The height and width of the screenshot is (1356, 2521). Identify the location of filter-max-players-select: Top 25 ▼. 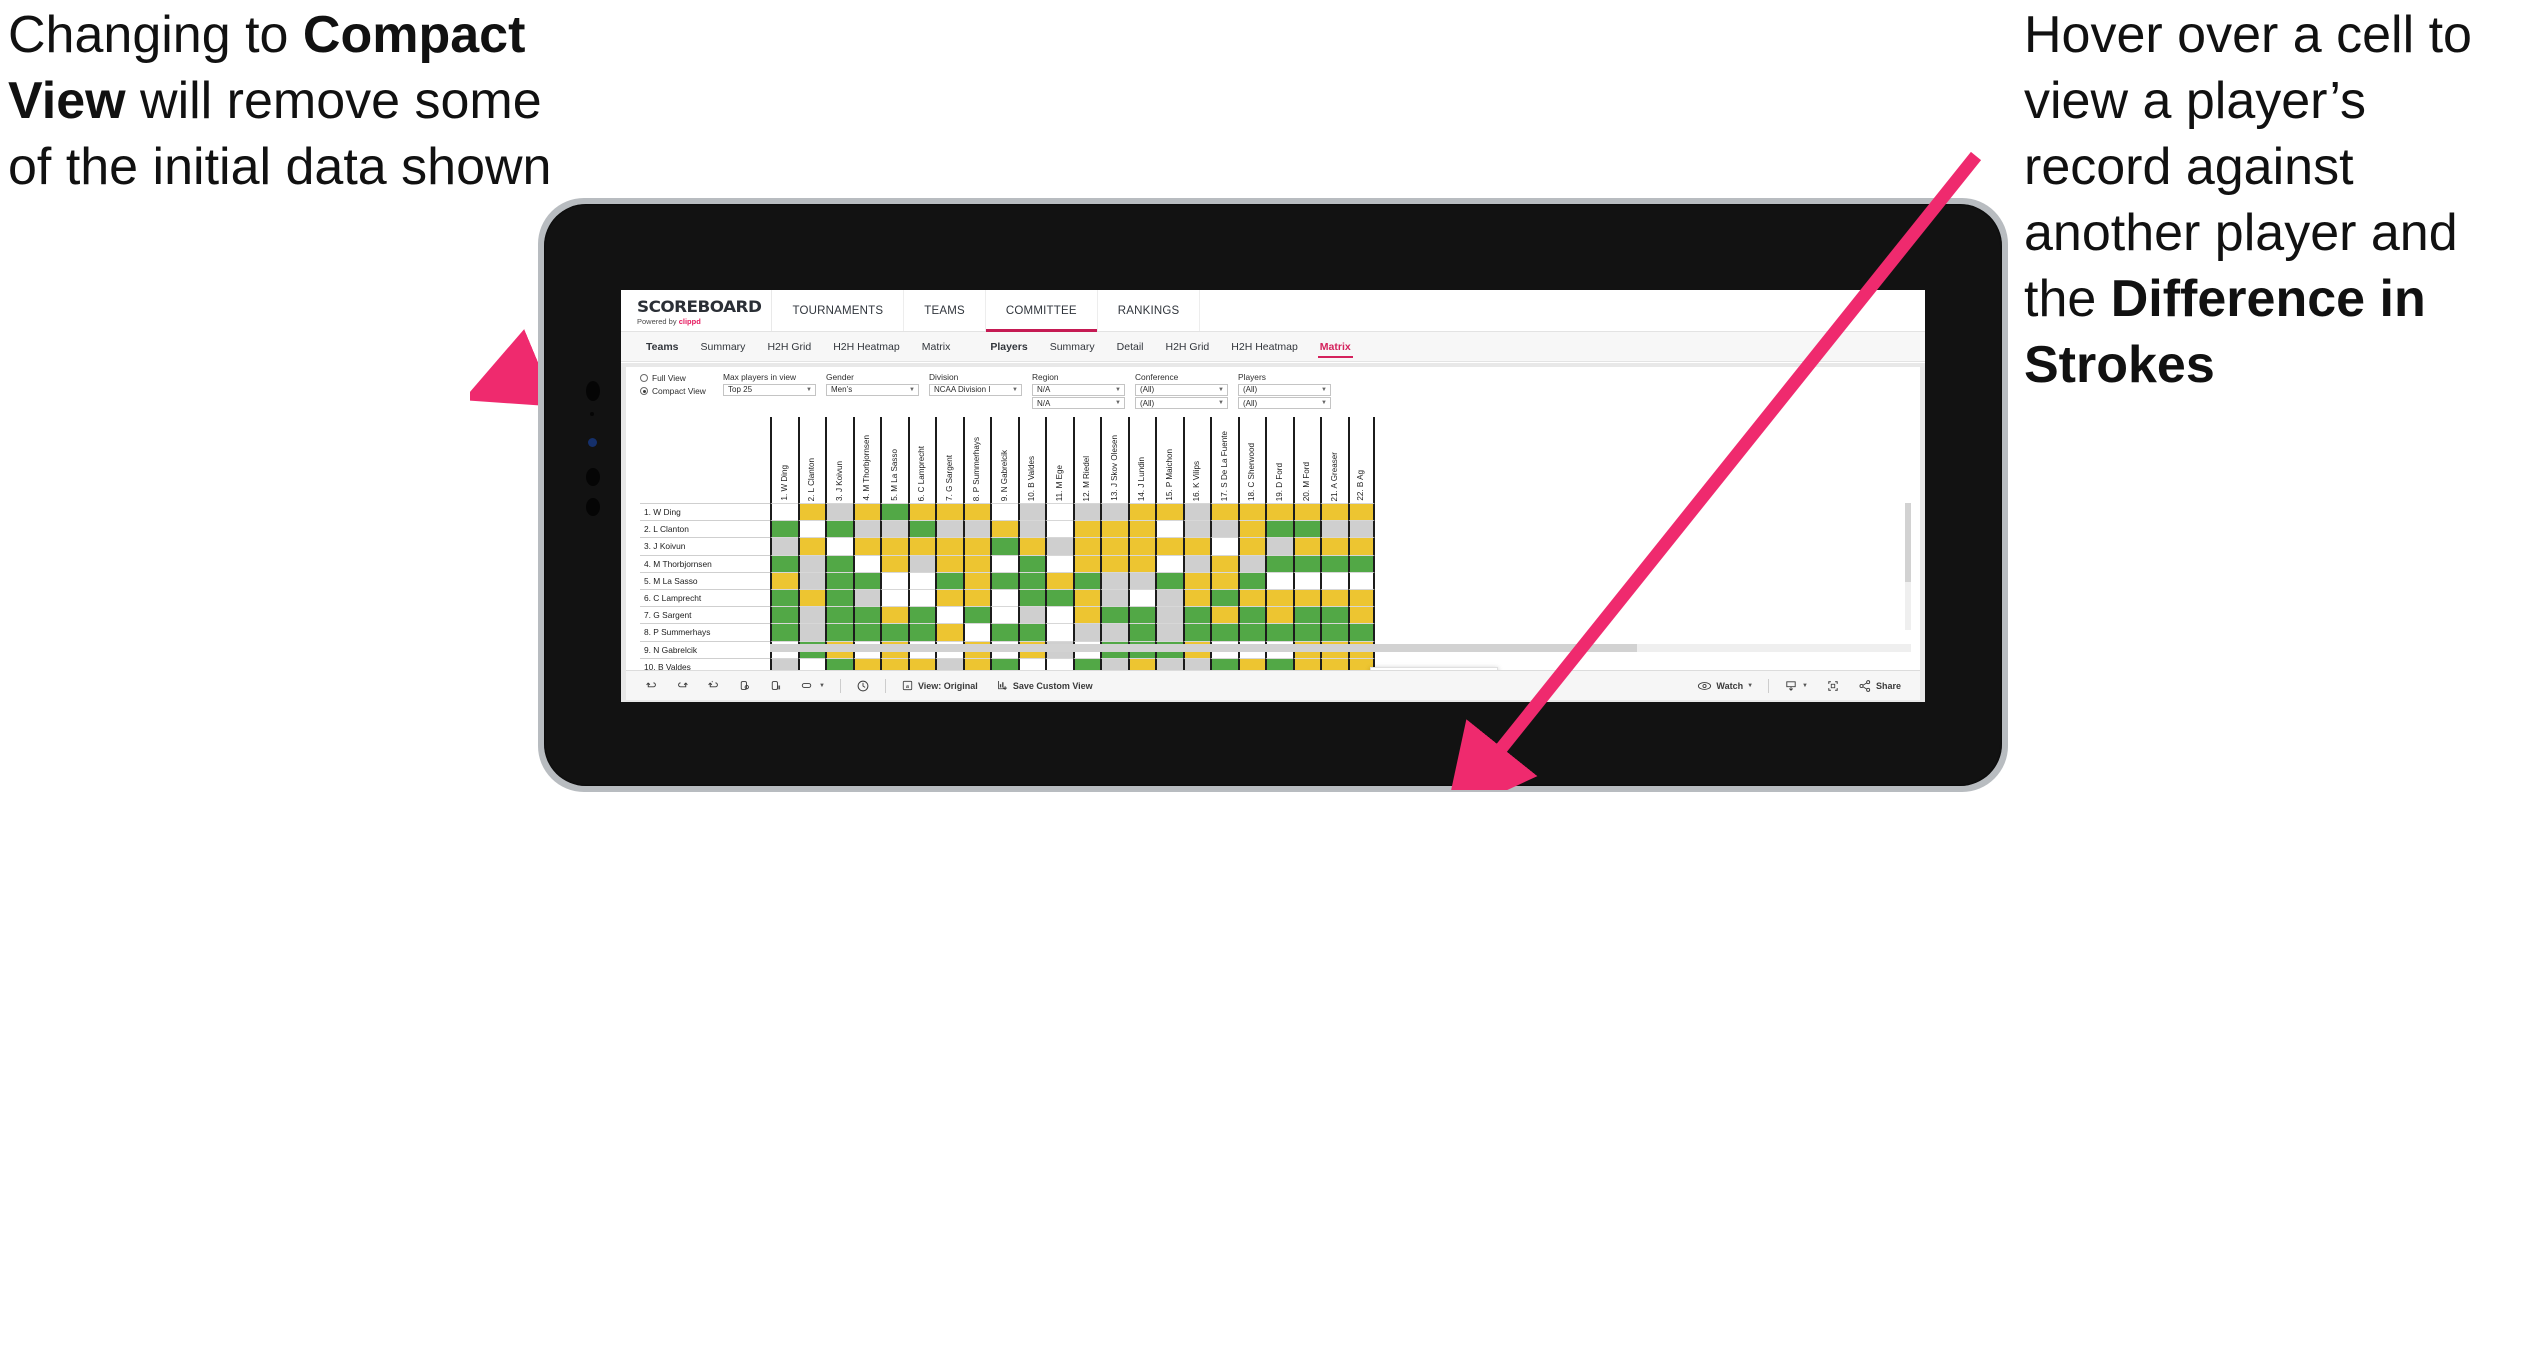
(769, 389).